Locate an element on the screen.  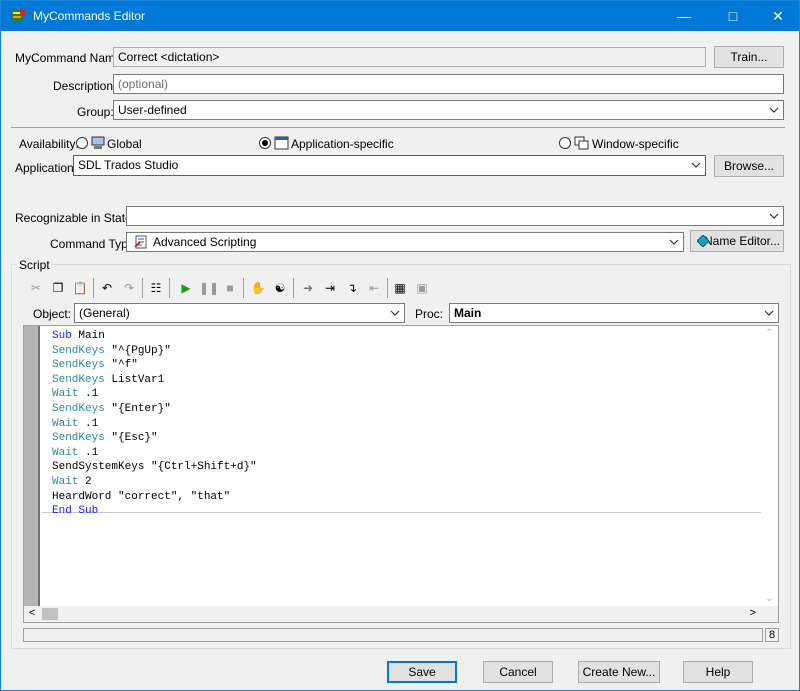
stop-icon: ■ is located at coordinates (230, 288).